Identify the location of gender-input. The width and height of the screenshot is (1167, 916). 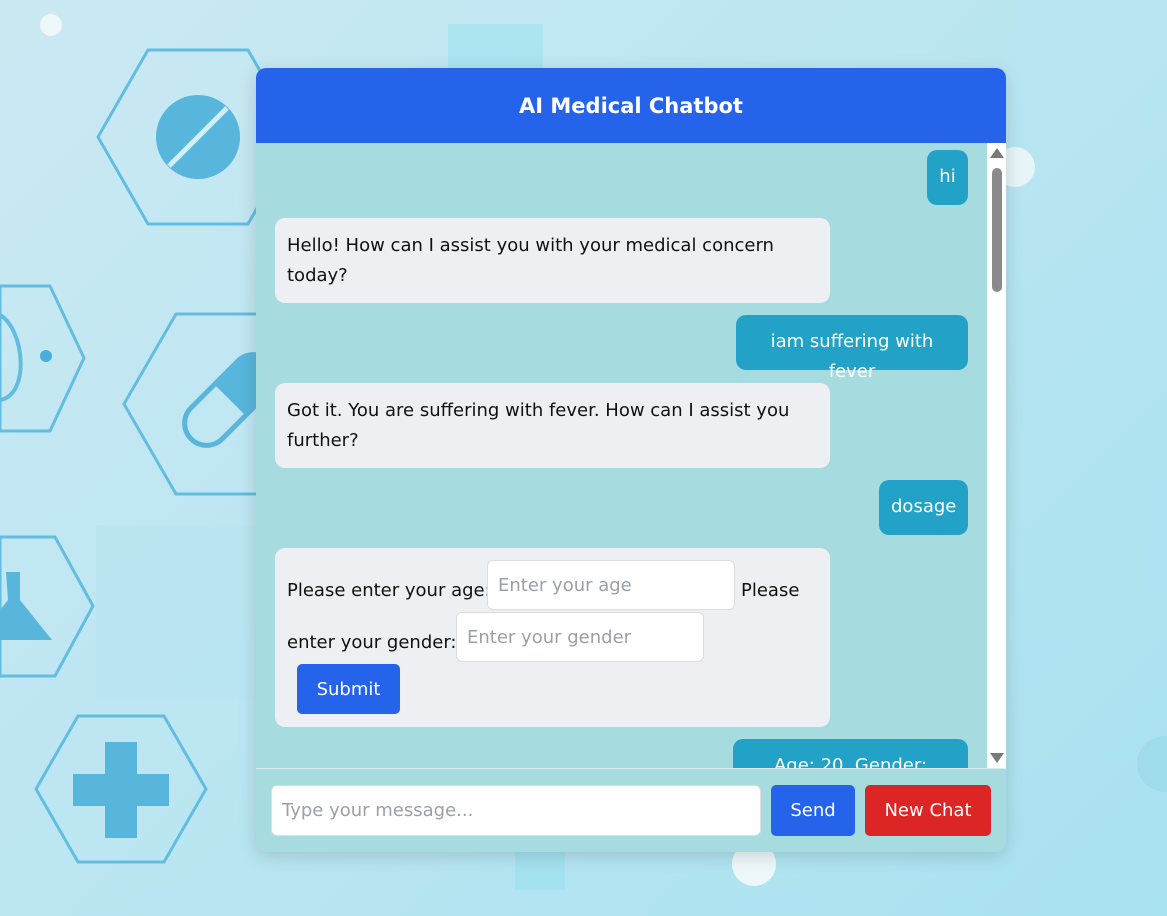
(580, 637).